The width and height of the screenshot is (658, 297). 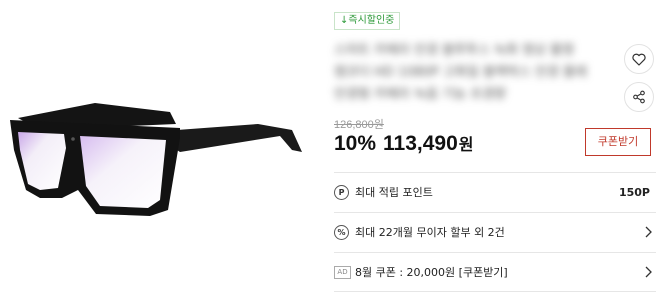 What do you see at coordinates (466, 145) in the screenshot?
I see `currency-unit: 원` at bounding box center [466, 145].